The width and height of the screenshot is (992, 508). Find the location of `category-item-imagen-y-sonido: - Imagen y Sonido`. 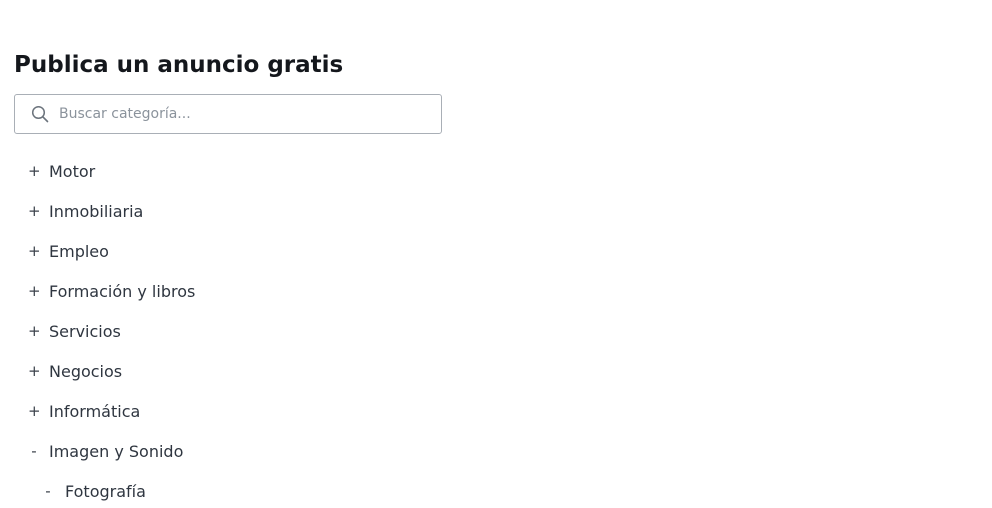

category-item-imagen-y-sonido: - Imagen y Sonido is located at coordinates (97, 451).